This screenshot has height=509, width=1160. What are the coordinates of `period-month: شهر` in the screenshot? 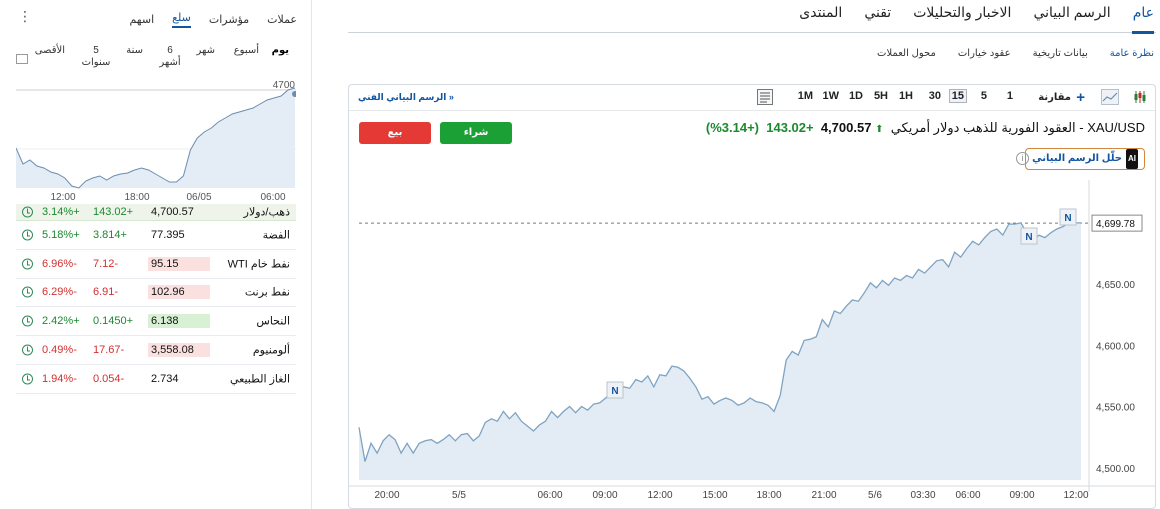 It's located at (205, 51).